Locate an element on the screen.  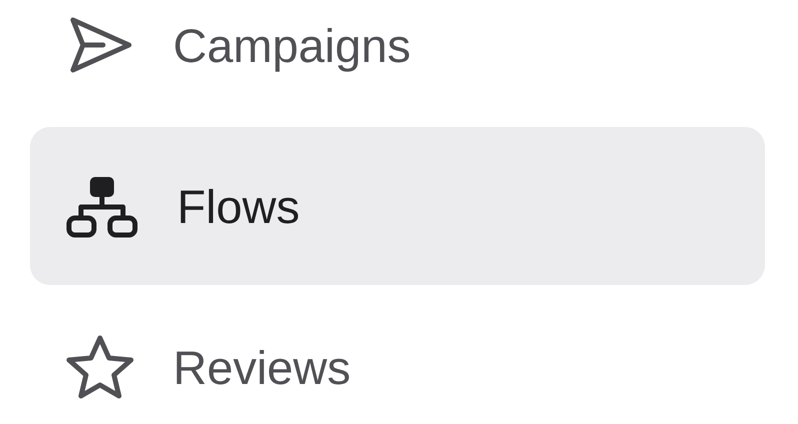
flow-icon is located at coordinates (102, 206).